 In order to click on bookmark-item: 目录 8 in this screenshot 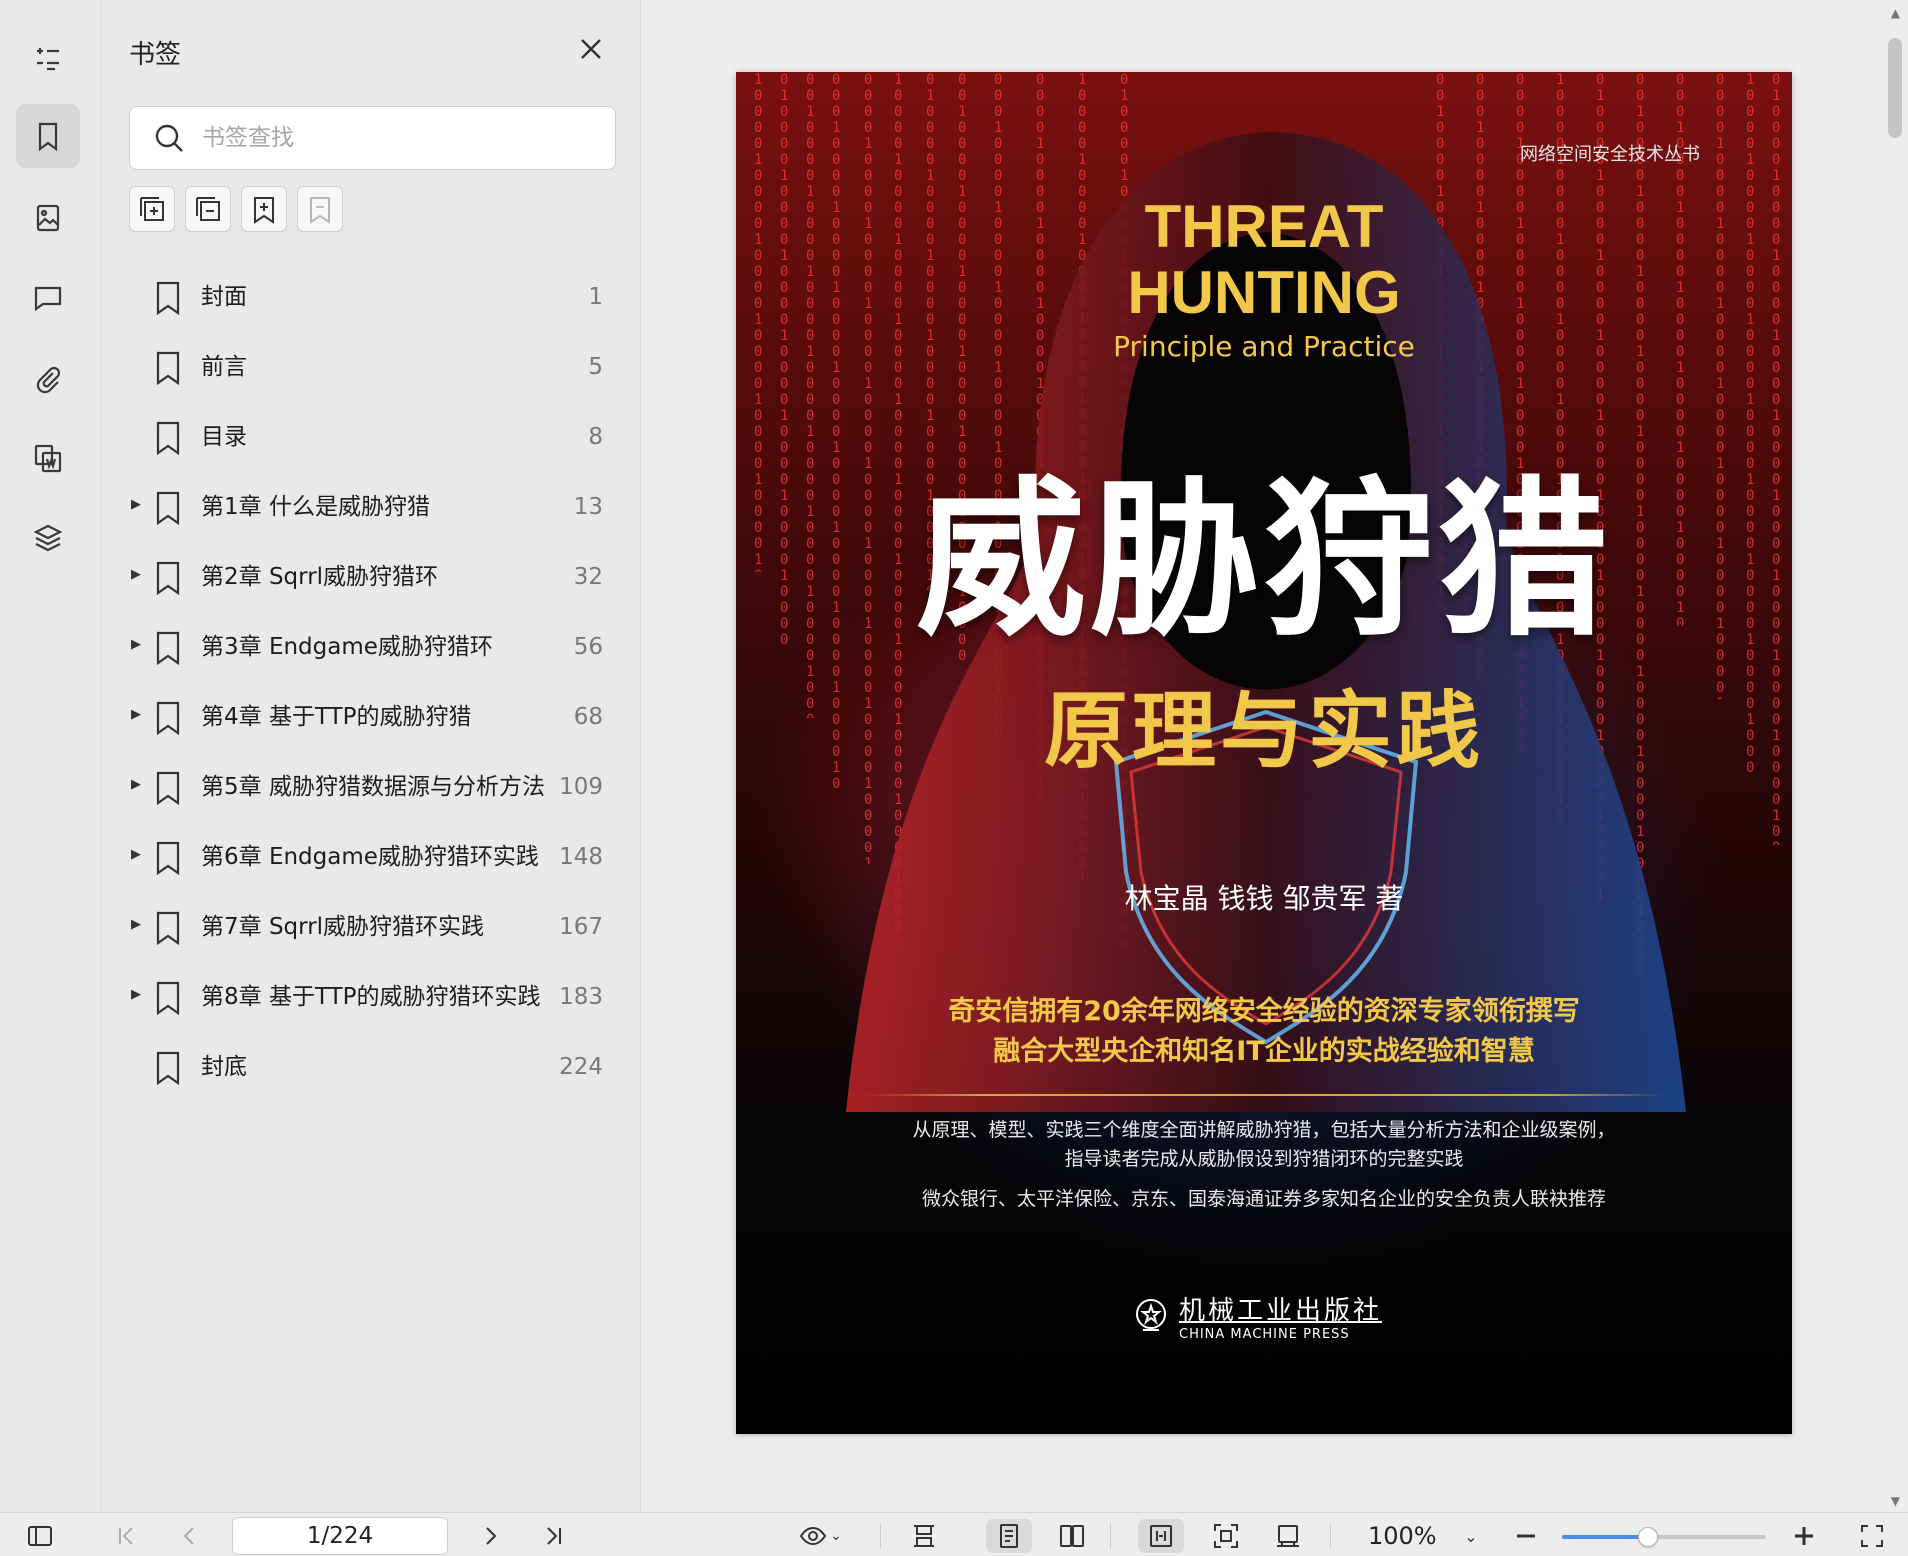, I will do `click(372, 437)`.